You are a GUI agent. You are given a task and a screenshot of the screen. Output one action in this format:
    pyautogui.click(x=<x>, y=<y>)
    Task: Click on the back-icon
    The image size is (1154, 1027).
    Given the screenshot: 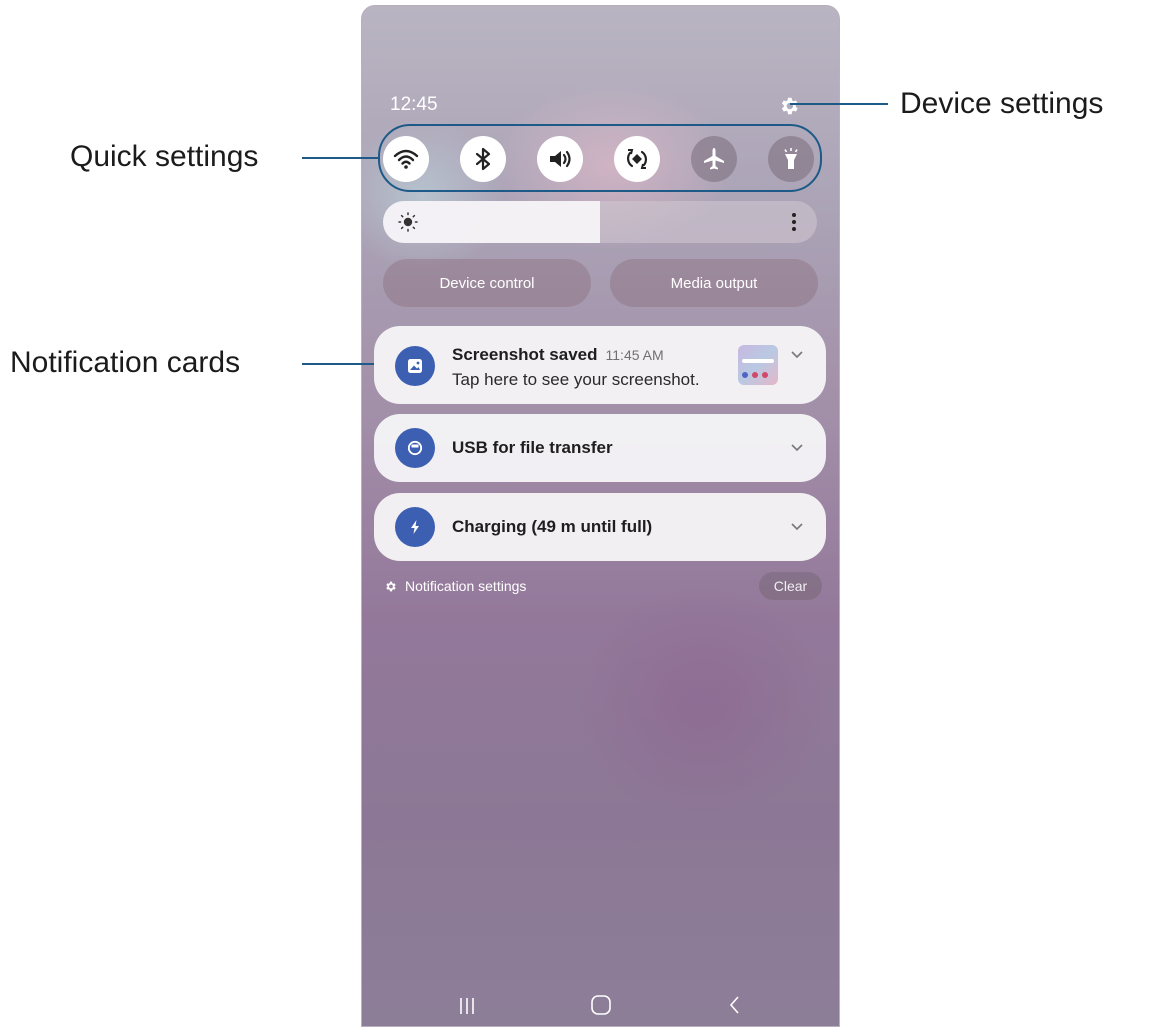 What is the action you would take?
    pyautogui.click(x=734, y=1005)
    